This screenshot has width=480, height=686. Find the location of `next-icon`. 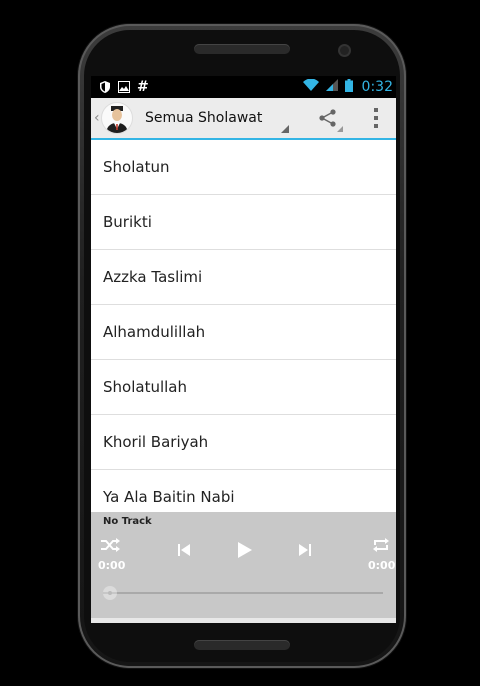

next-icon is located at coordinates (305, 550).